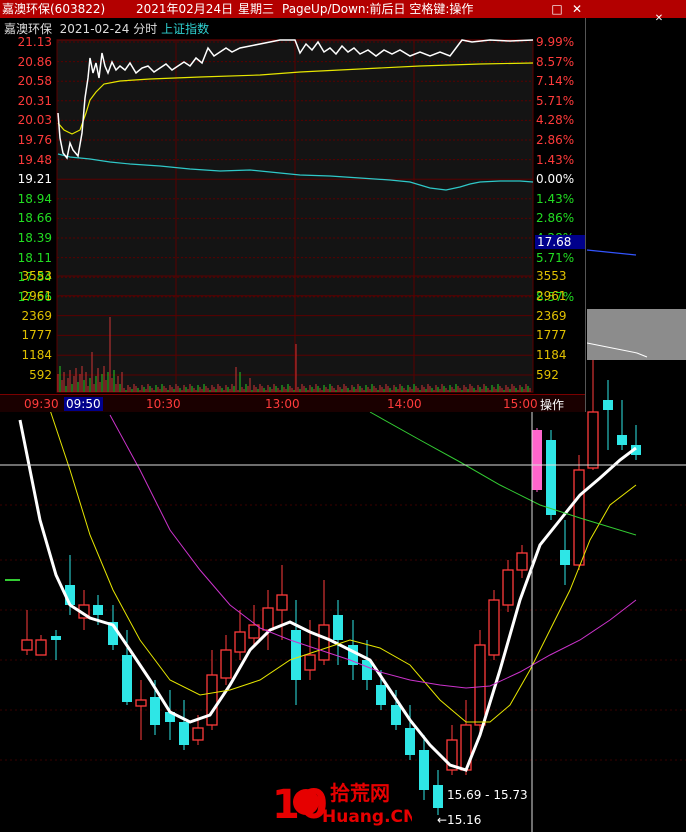 This screenshot has height=832, width=686. I want to click on volume-label-right: 2961, so click(551, 295).